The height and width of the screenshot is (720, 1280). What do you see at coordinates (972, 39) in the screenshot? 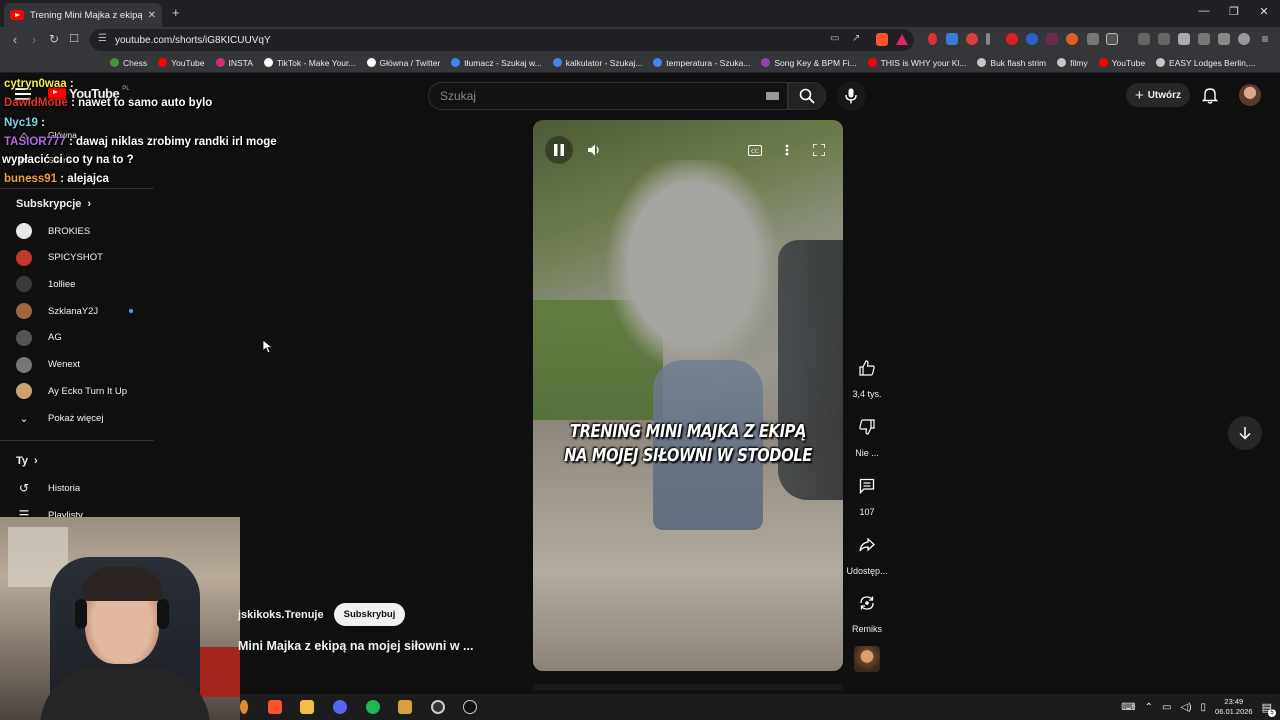
I see `extension-dagger-icon` at bounding box center [972, 39].